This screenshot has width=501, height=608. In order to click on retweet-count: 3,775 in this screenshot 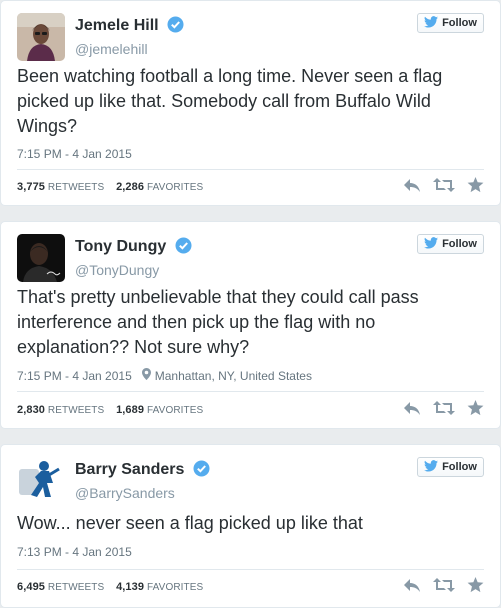, I will do `click(31, 187)`.